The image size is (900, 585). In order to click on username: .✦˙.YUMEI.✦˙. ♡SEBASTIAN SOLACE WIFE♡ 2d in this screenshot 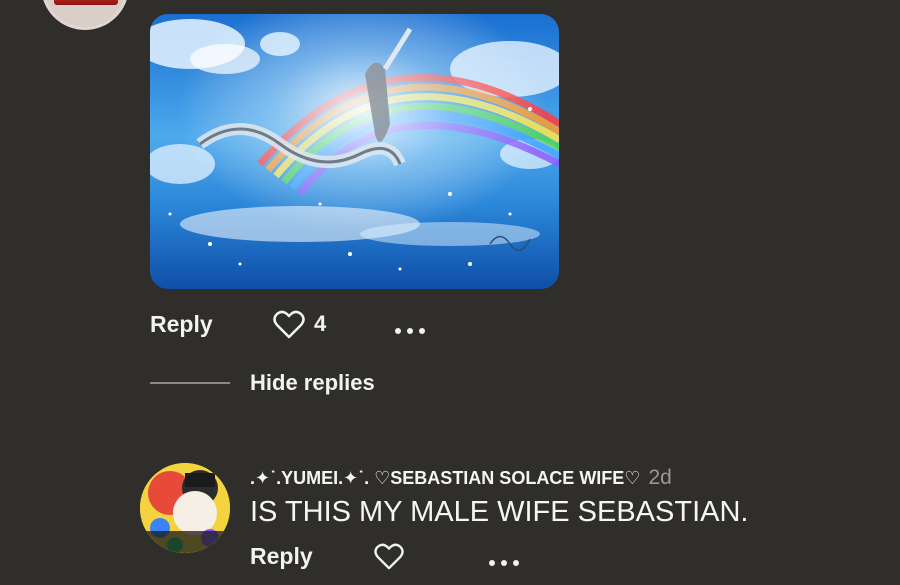, I will do `click(461, 478)`.